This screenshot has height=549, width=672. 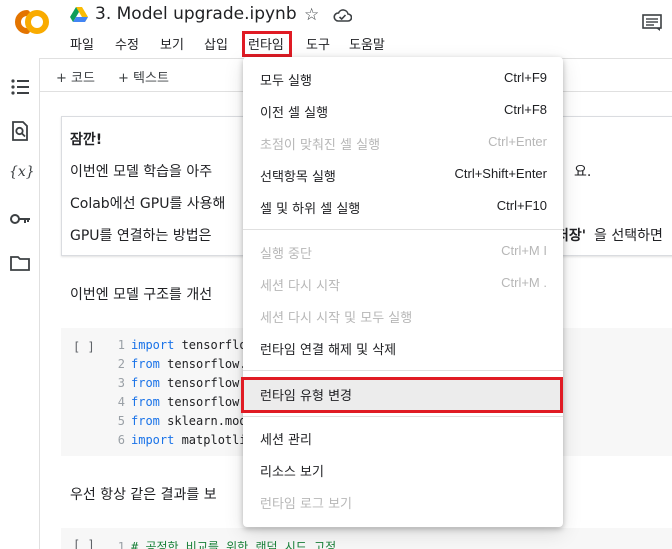 What do you see at coordinates (403, 207) in the screenshot?
I see `menu-item-run-after: 셀 및 하위 셀 실행 Ctrl+F10` at bounding box center [403, 207].